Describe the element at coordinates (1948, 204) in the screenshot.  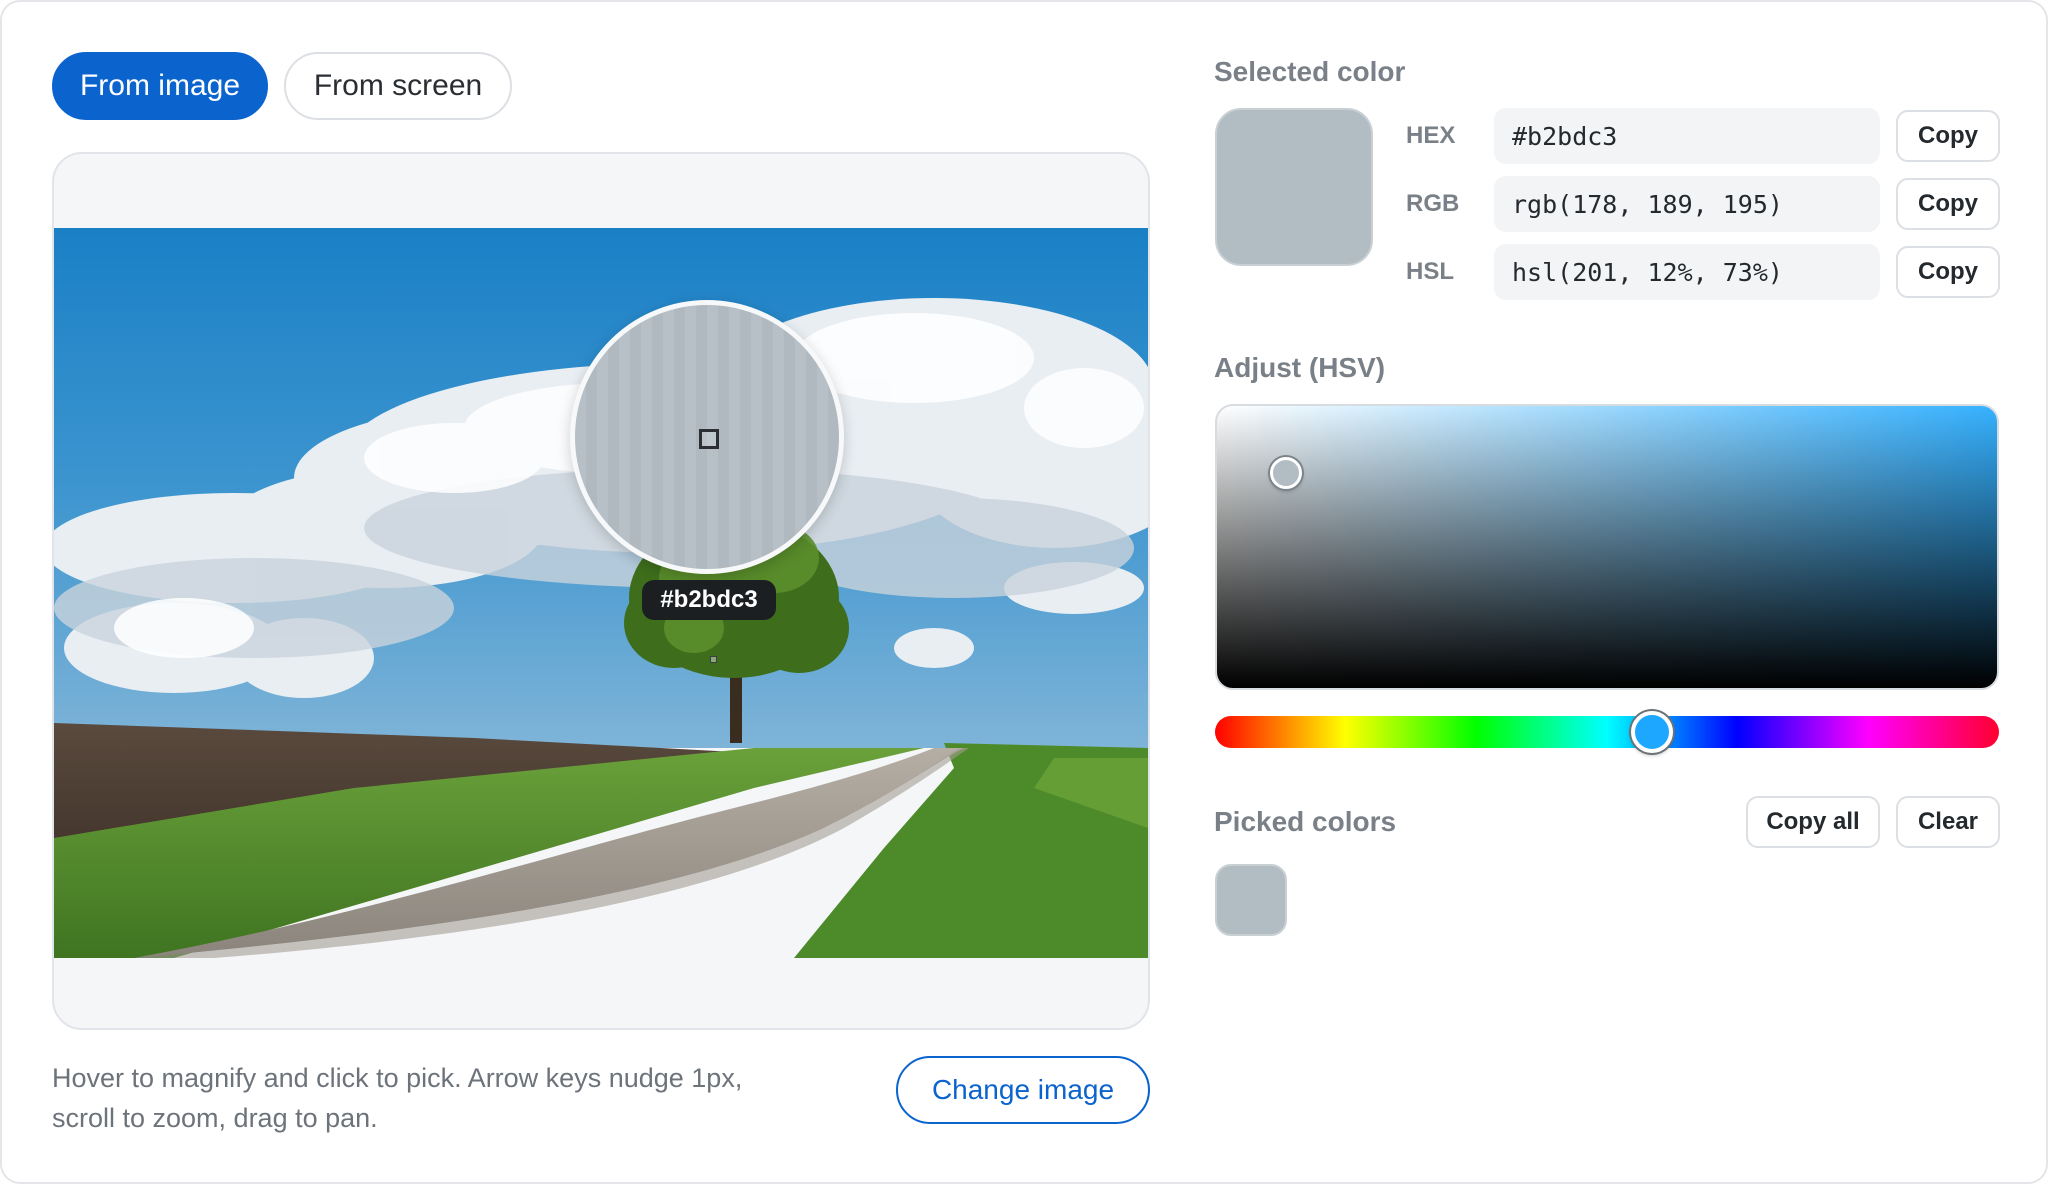
I see `copy-rgb-button: Copy` at that location.